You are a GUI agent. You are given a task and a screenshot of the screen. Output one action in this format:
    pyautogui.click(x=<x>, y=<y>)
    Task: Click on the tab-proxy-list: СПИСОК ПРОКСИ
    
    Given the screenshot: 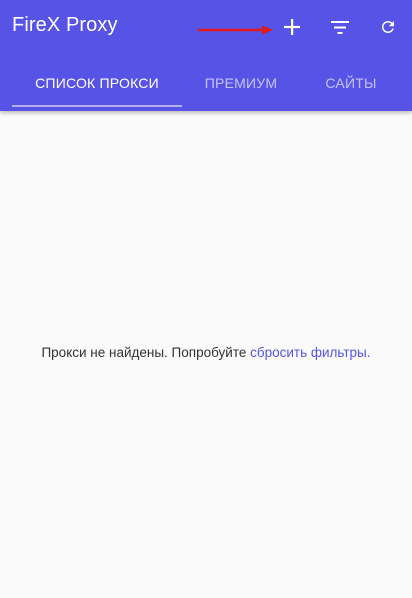 What is the action you would take?
    pyautogui.click(x=97, y=83)
    